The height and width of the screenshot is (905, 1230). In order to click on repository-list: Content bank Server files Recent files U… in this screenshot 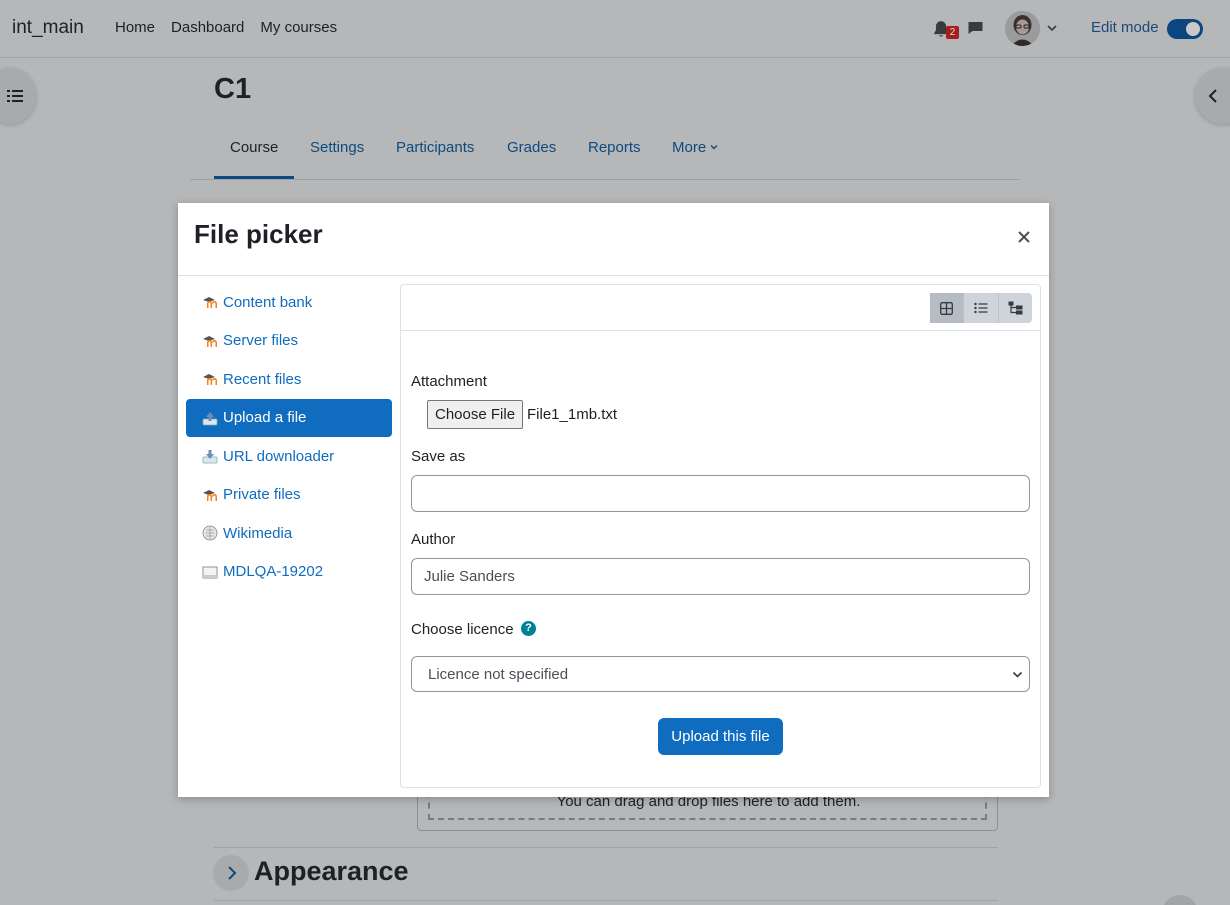, I will do `click(289, 437)`.